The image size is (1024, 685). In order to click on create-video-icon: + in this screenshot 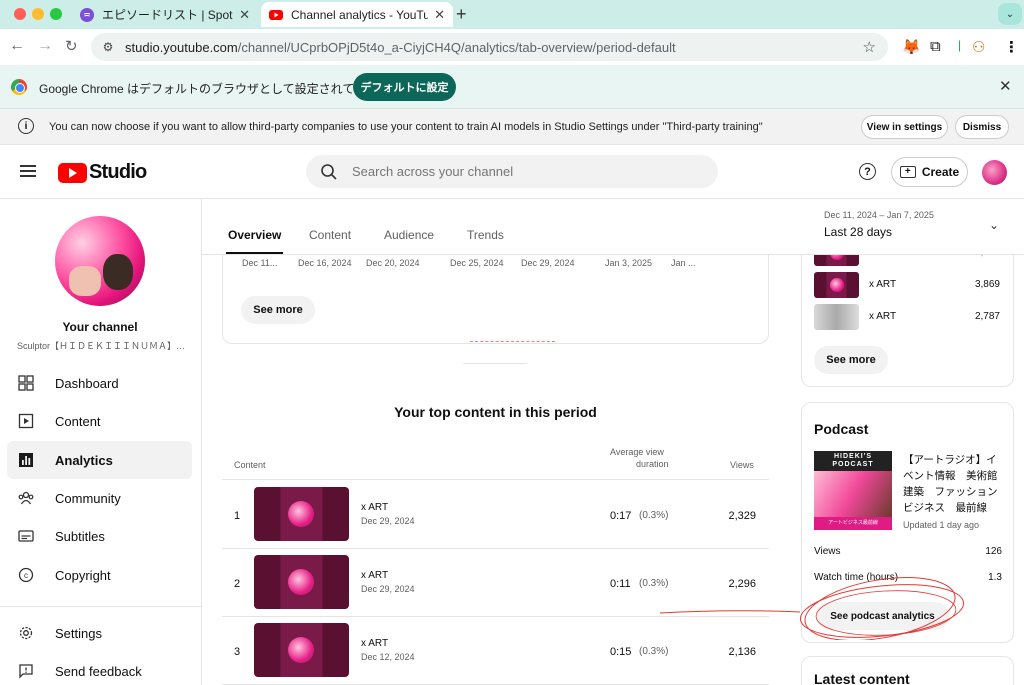, I will do `click(907, 172)`.